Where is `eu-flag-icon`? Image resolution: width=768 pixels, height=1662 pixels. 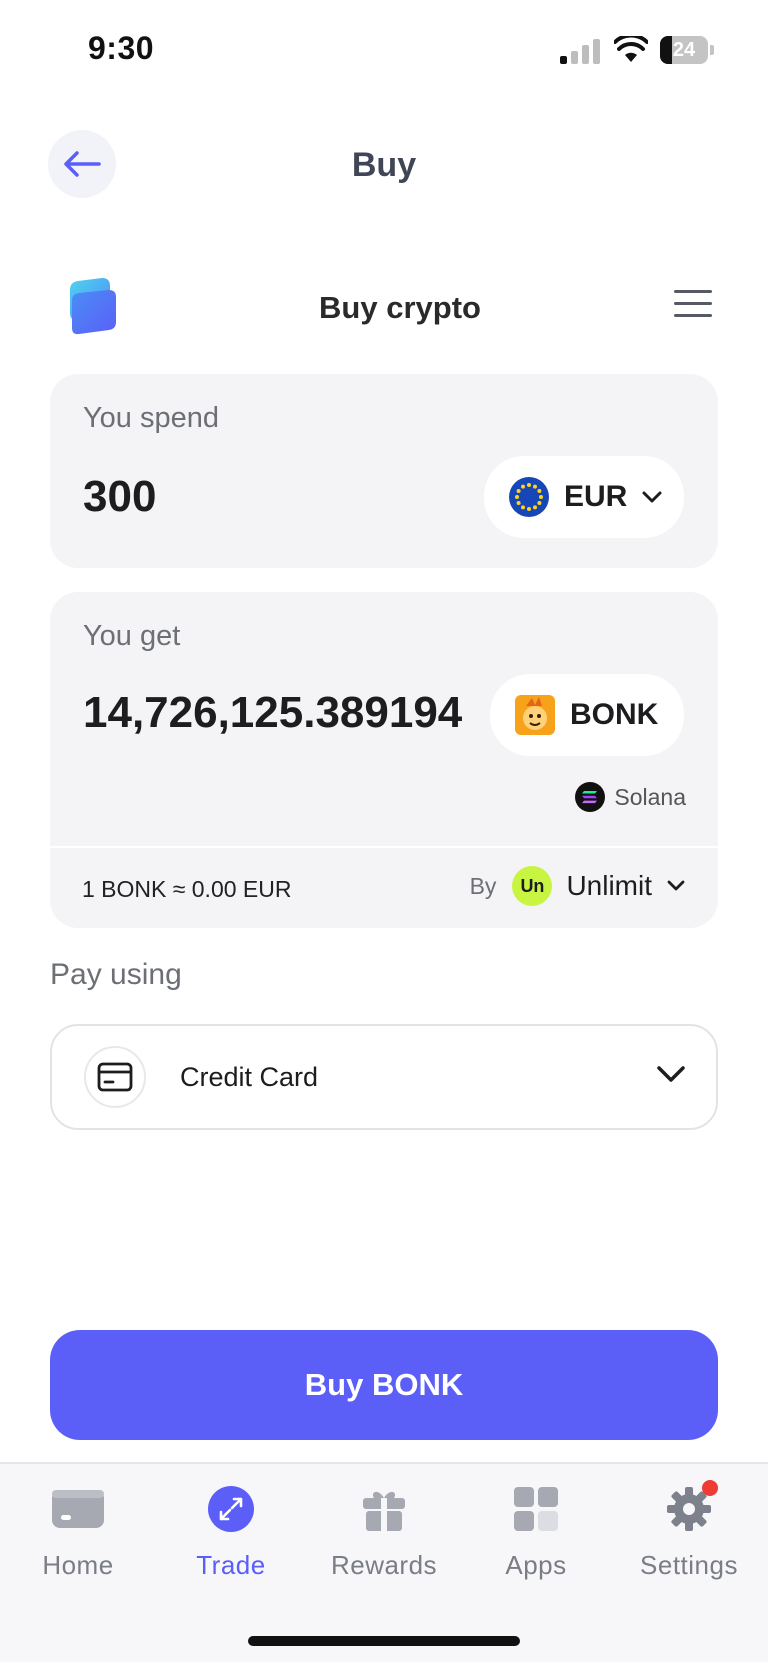
eu-flag-icon is located at coordinates (529, 497).